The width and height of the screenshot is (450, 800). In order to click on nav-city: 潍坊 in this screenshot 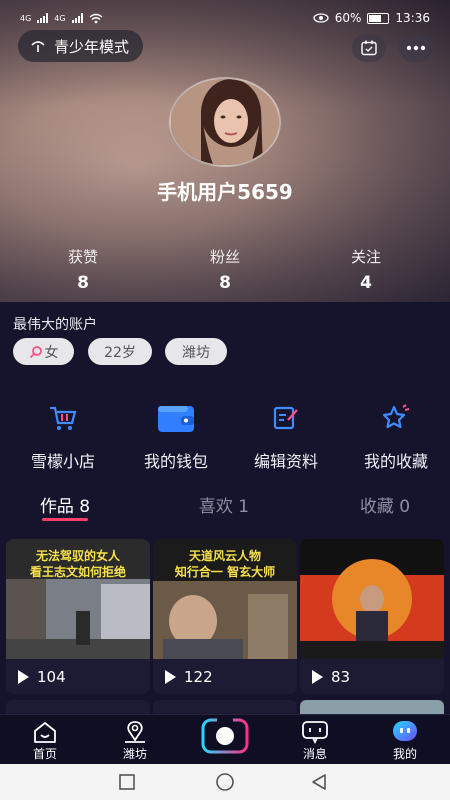, I will do `click(135, 740)`.